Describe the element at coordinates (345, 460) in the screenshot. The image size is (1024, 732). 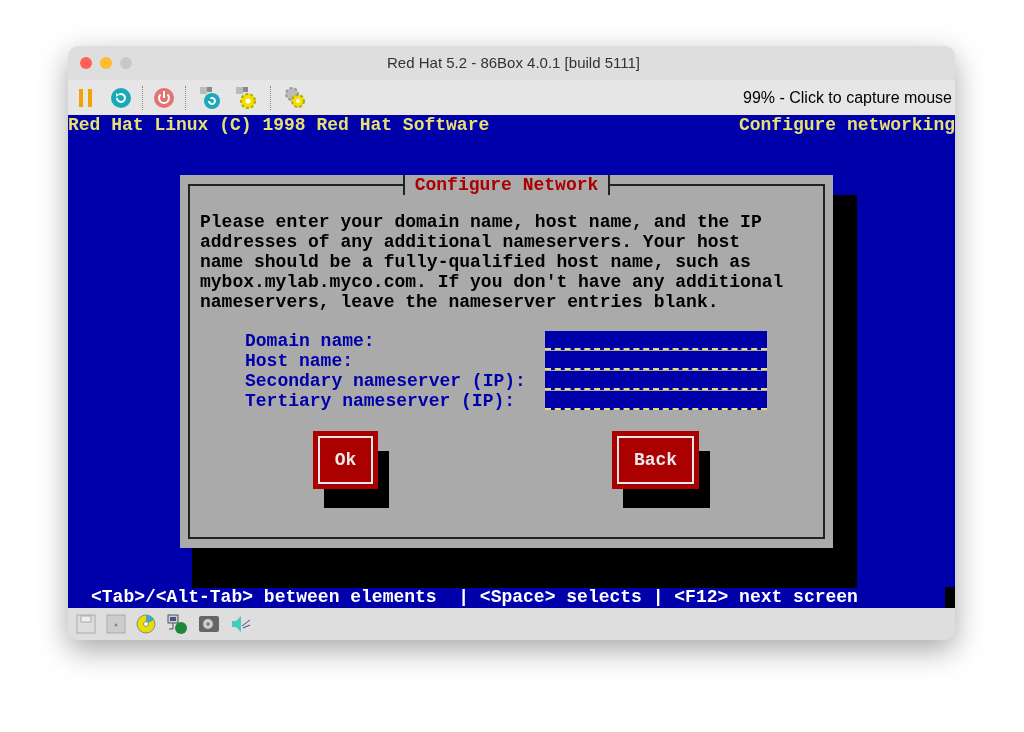
I see `dialog-button: Ok` at that location.